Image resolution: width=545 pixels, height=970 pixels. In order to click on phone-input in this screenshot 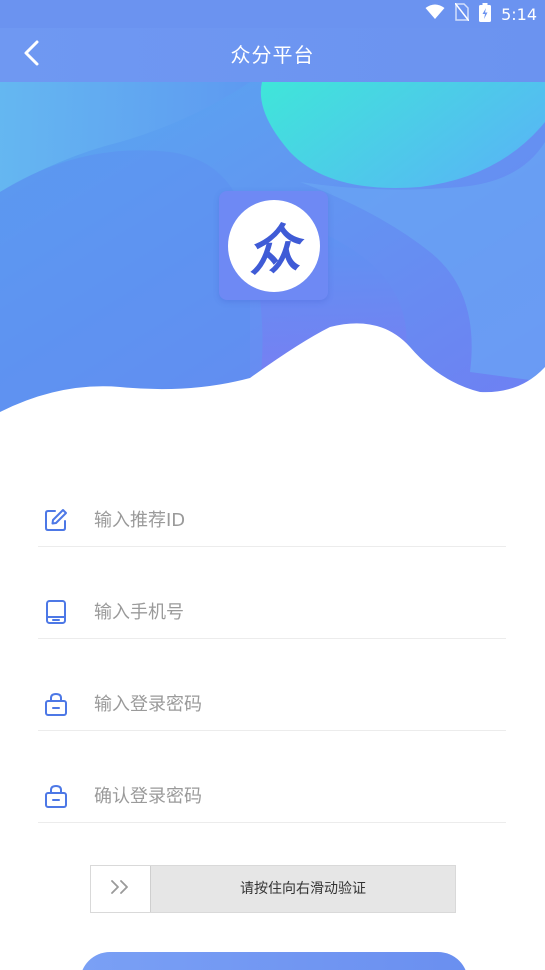, I will do `click(294, 612)`.